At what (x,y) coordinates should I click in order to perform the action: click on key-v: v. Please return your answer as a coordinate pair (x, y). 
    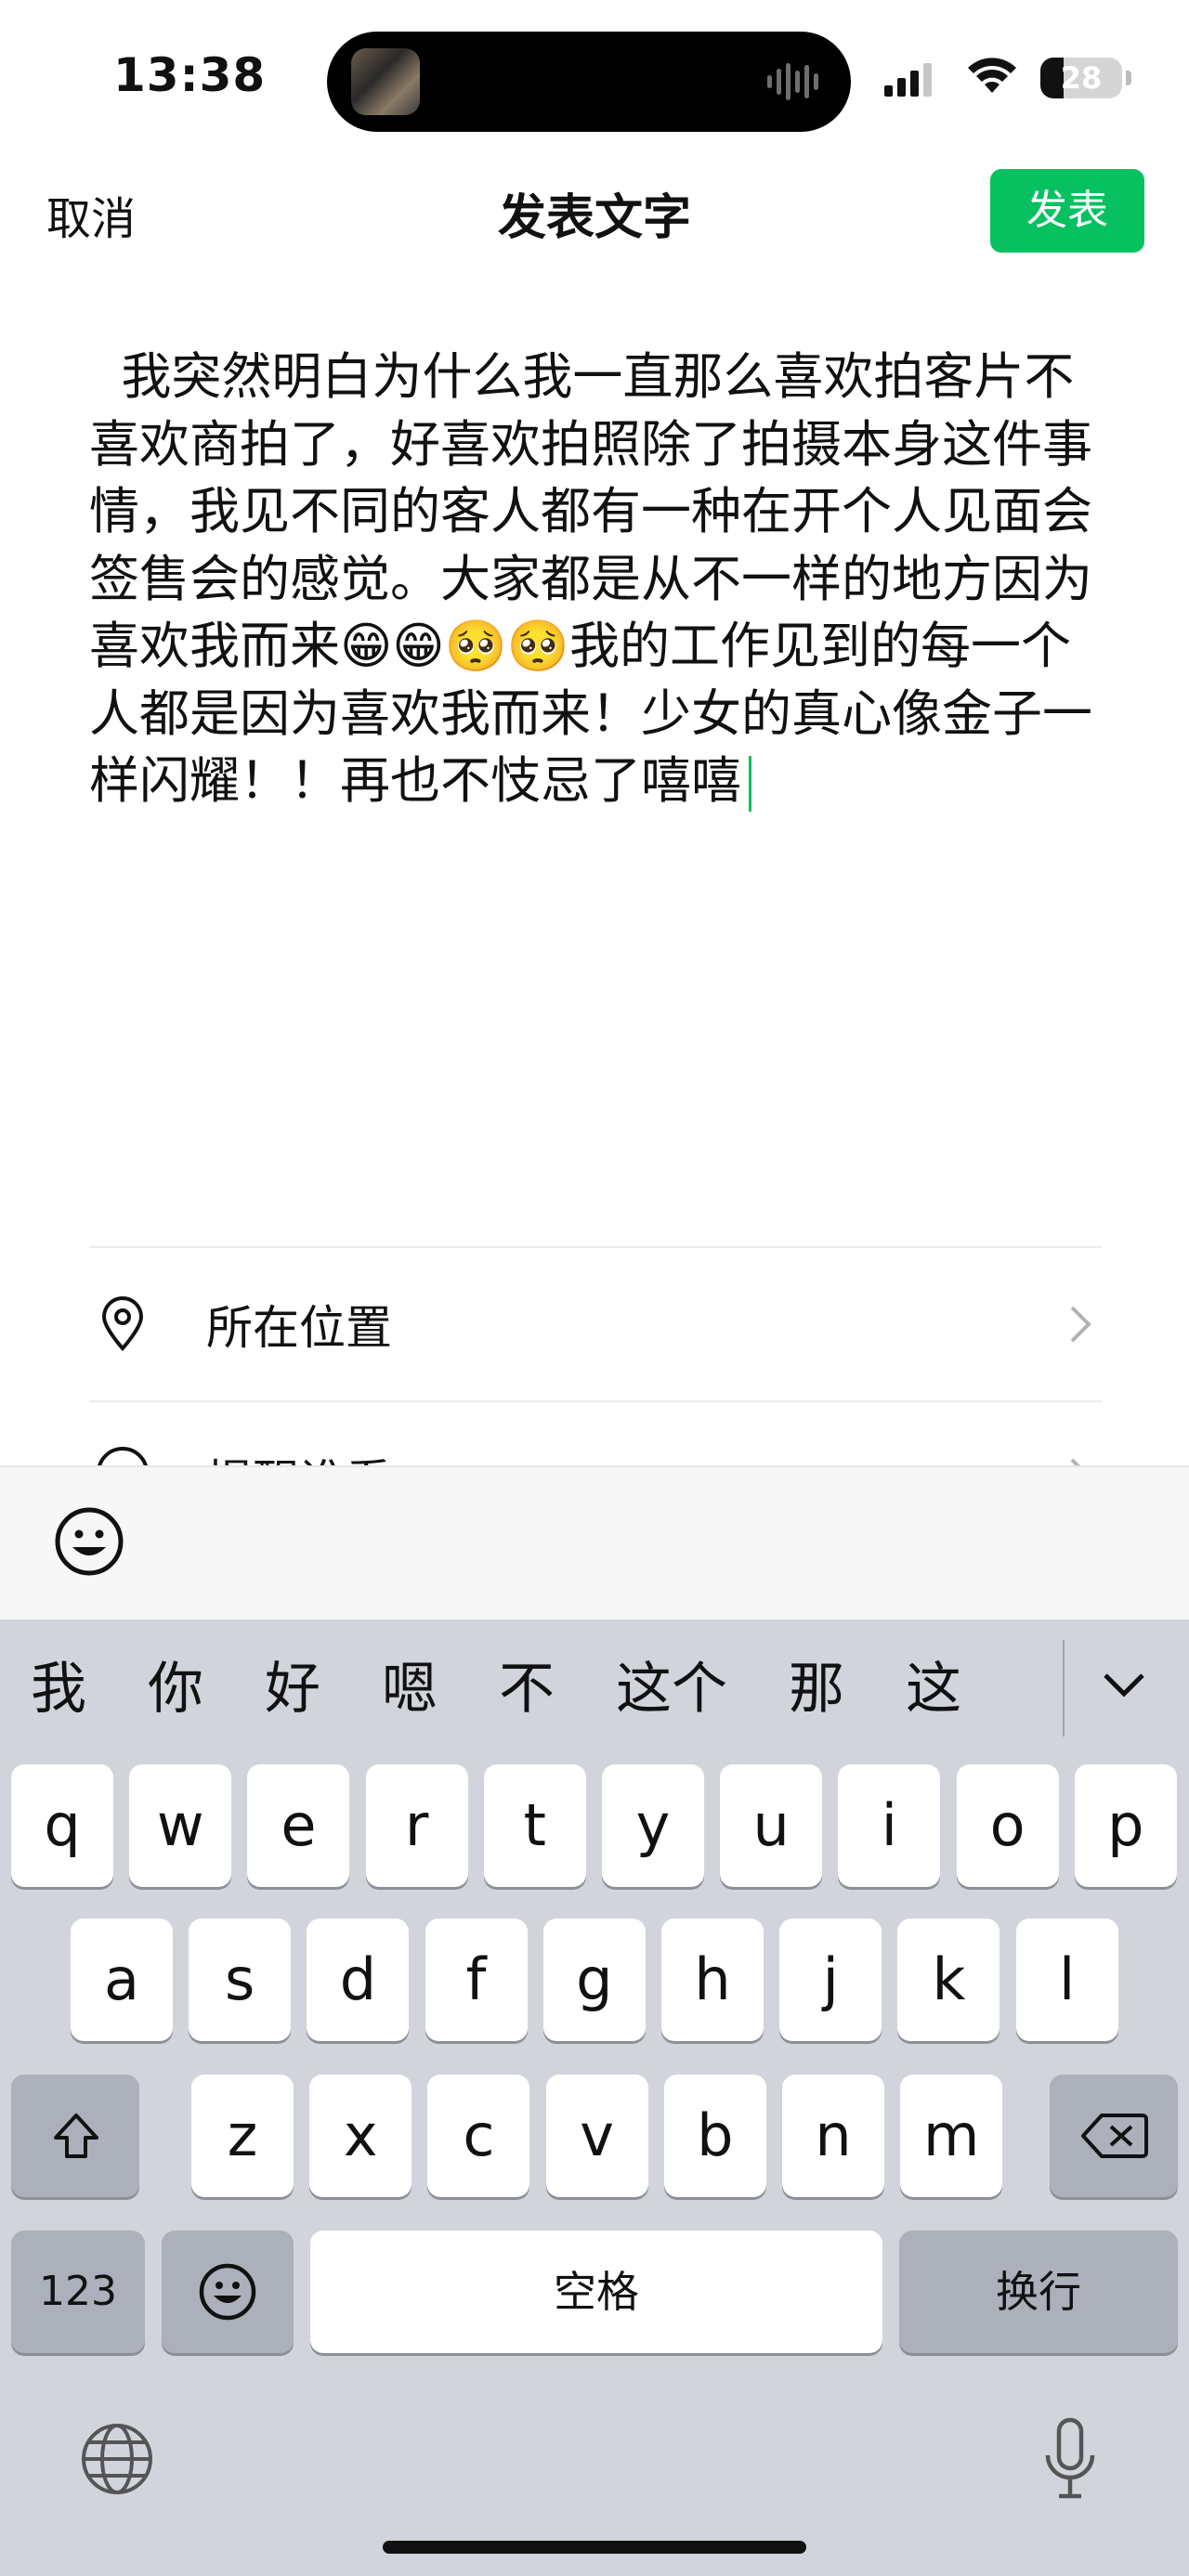
    Looking at the image, I should click on (596, 2136).